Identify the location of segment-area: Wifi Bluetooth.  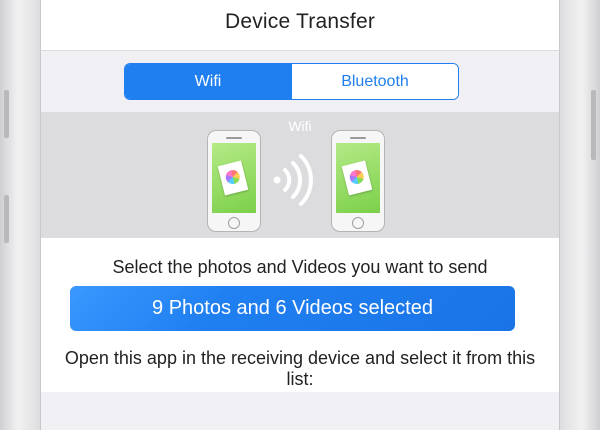
(300, 81).